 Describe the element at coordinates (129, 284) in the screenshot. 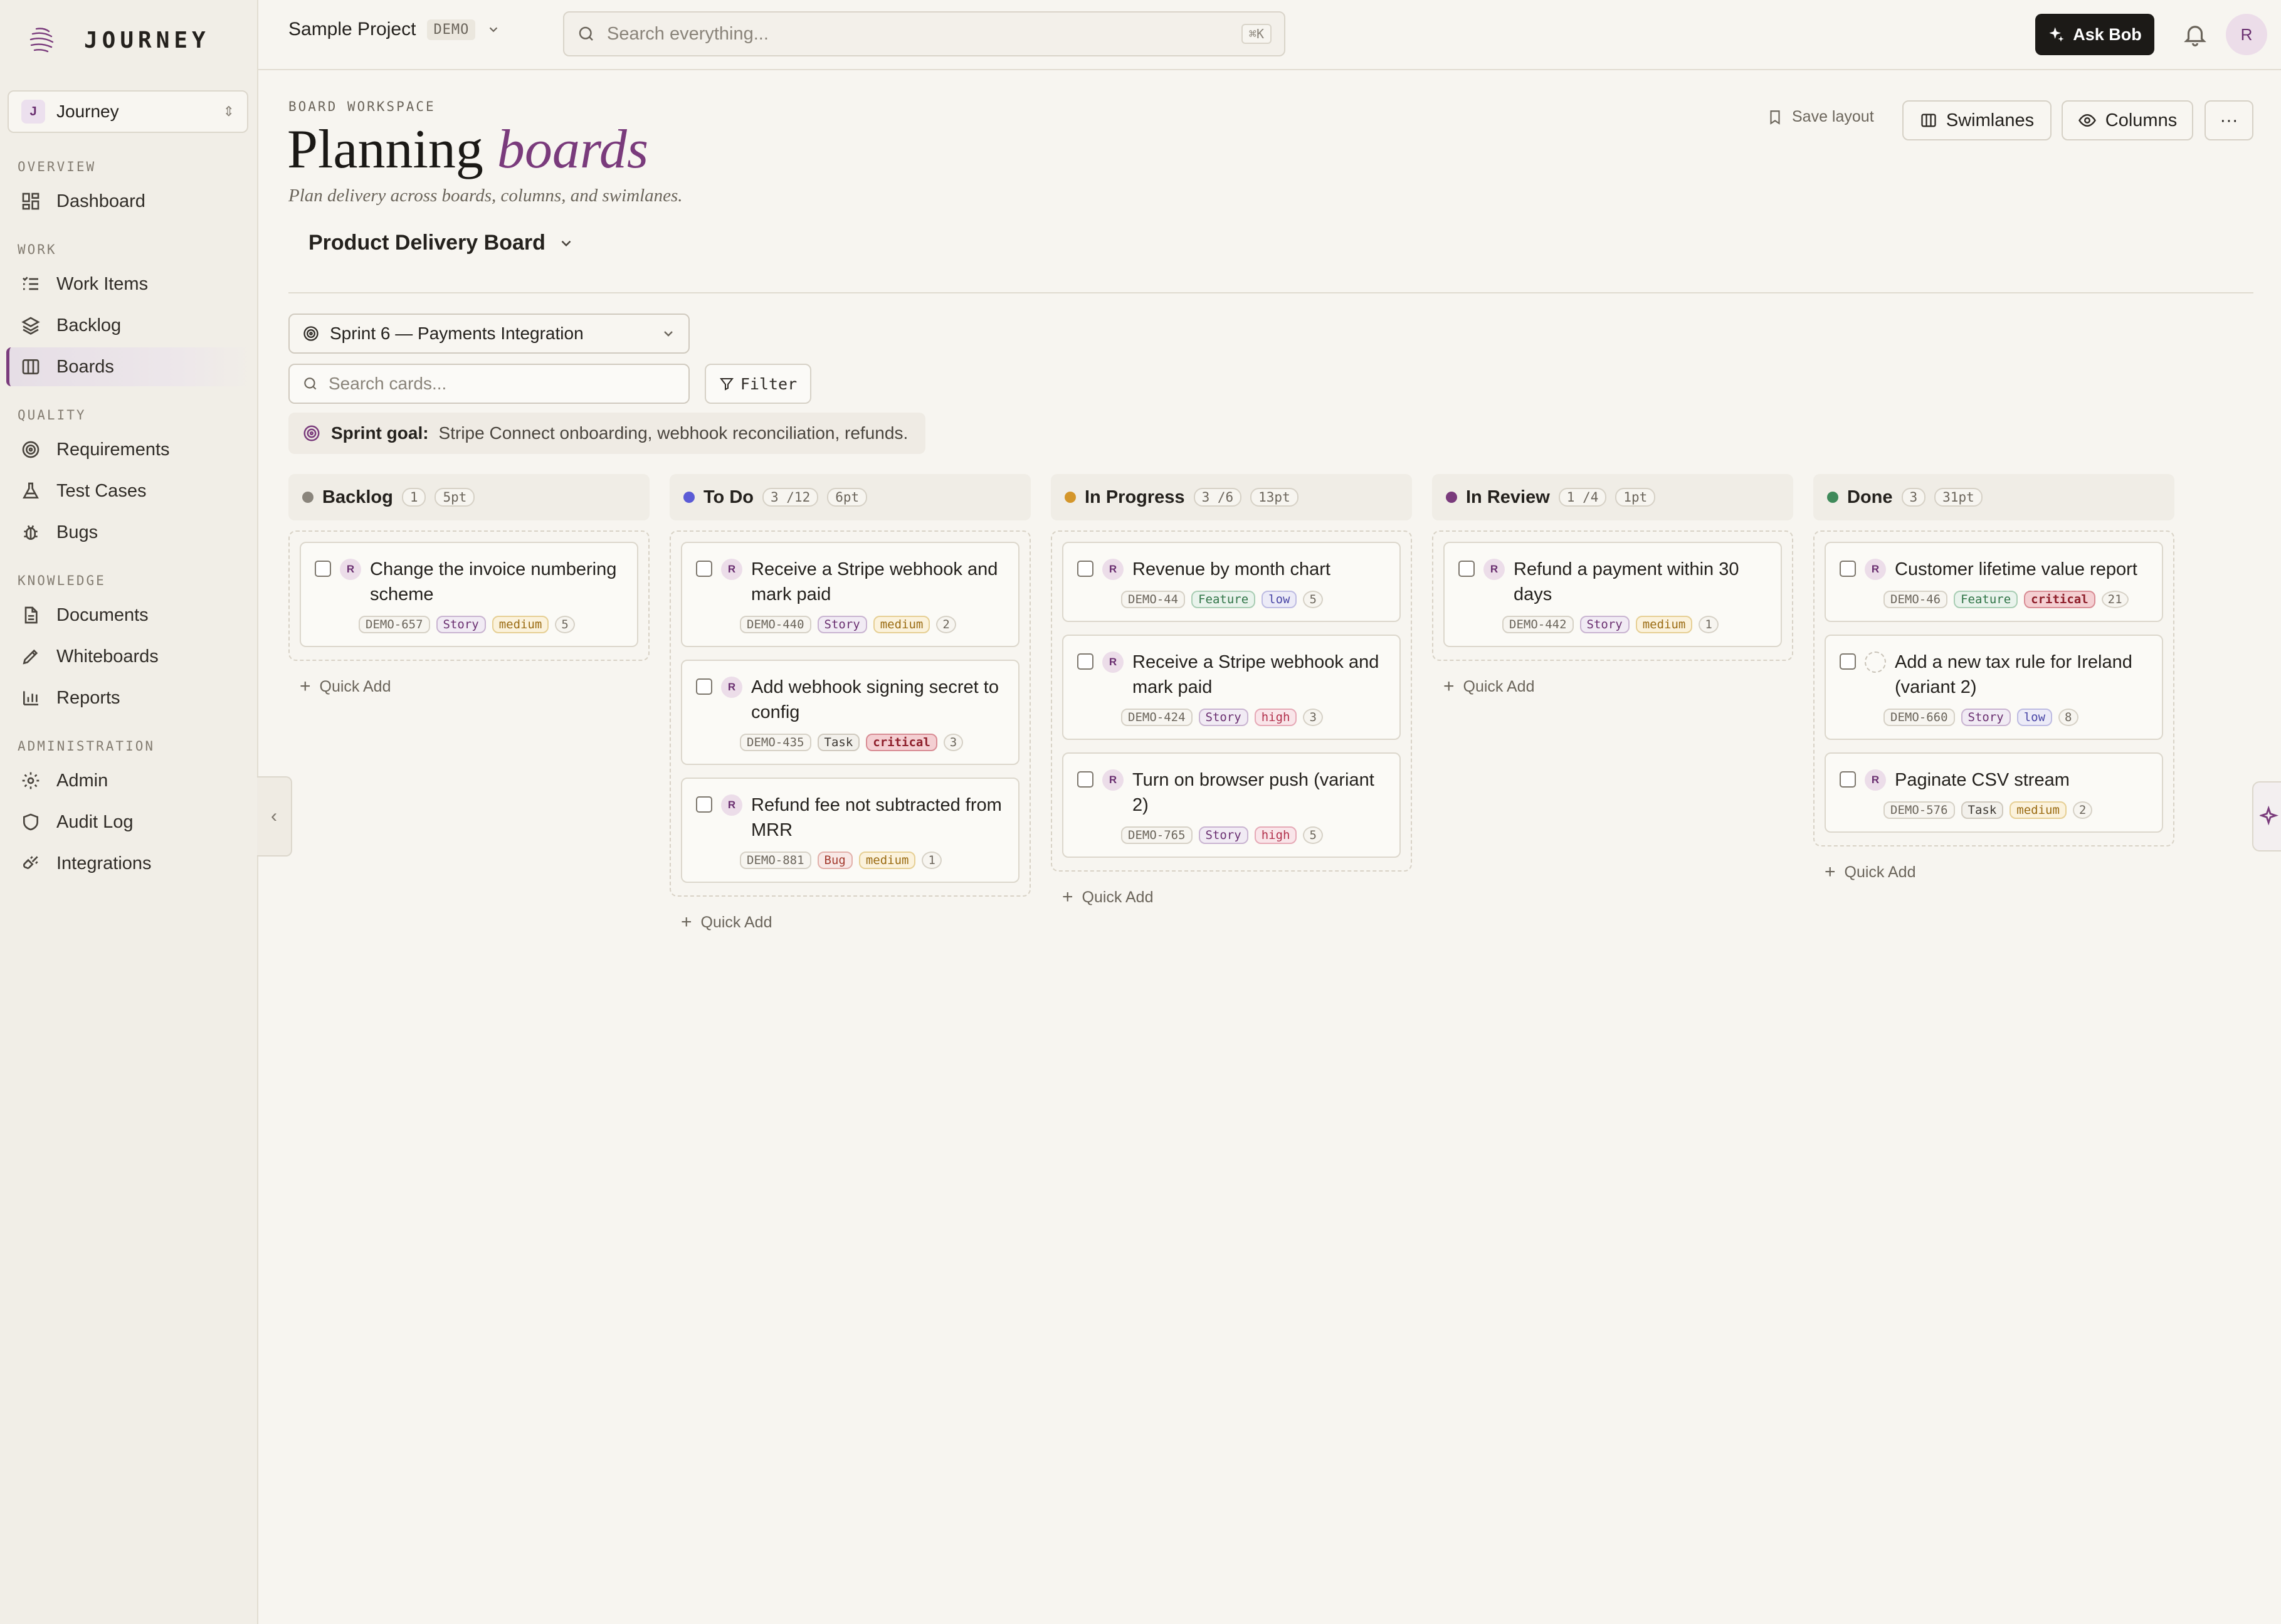

I see `sidebar-item-work-items: Work Items` at that location.